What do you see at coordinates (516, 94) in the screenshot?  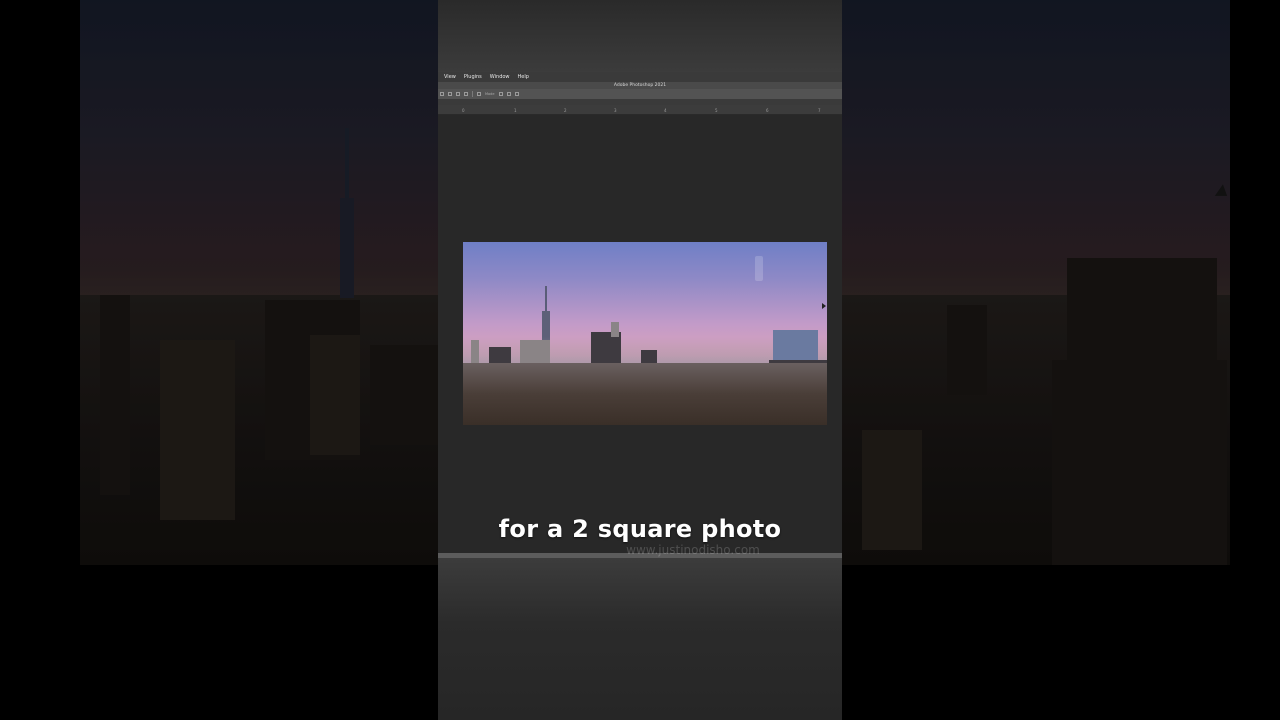 I see `move-icon` at bounding box center [516, 94].